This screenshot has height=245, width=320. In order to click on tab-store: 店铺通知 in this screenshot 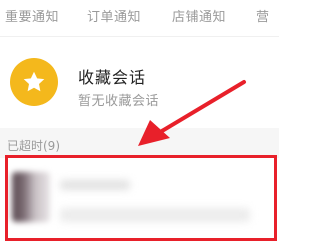, I will do `click(199, 15)`.